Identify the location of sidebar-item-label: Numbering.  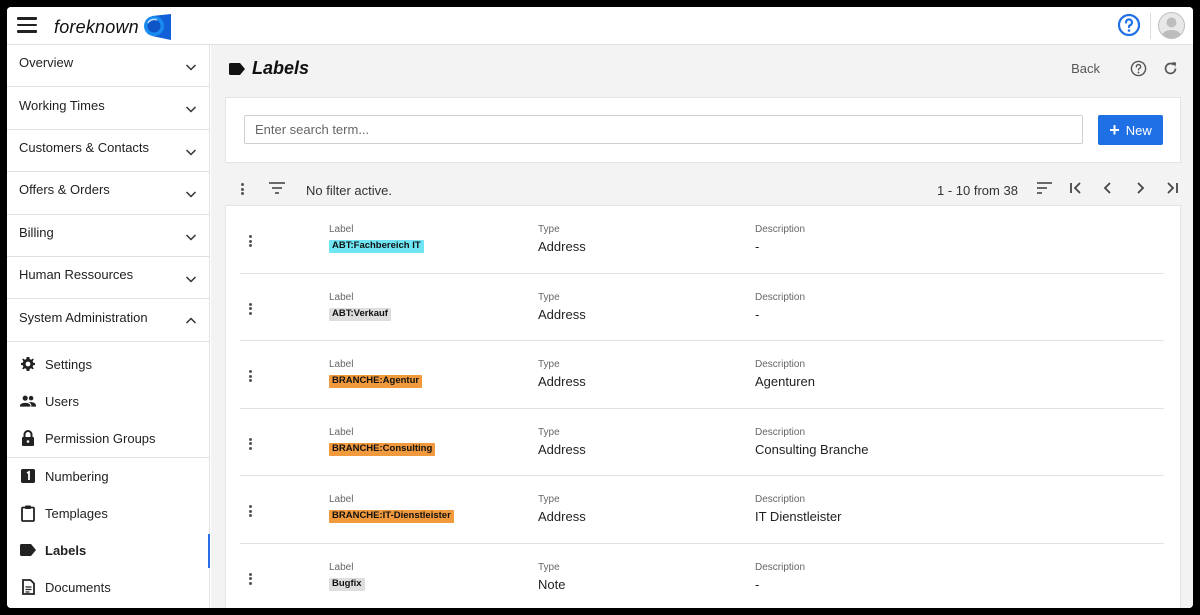
(77, 476).